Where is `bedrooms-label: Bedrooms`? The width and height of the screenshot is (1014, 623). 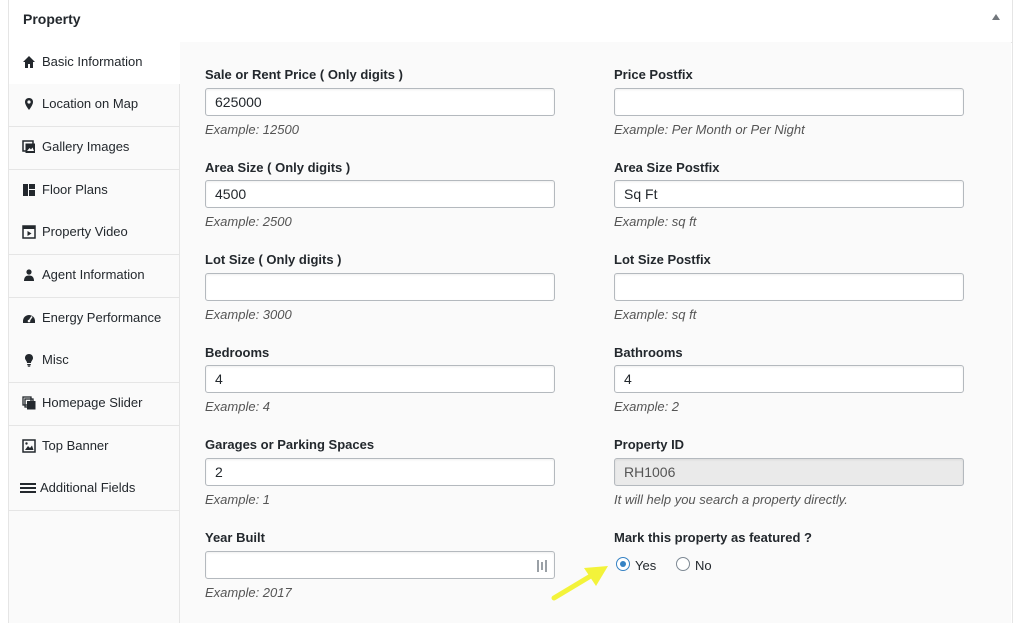 bedrooms-label: Bedrooms is located at coordinates (237, 352).